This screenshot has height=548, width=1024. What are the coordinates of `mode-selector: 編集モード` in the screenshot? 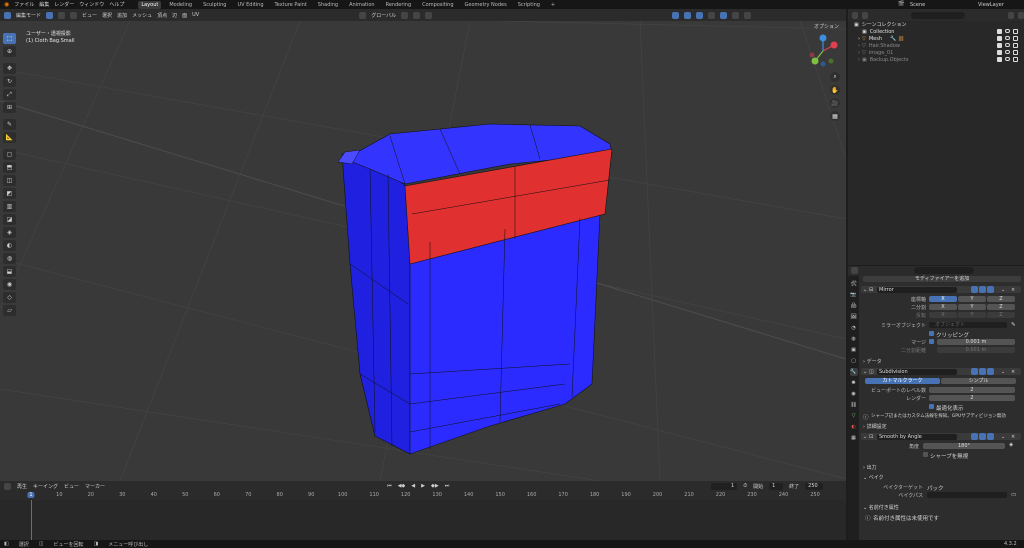 It's located at (28, 15).